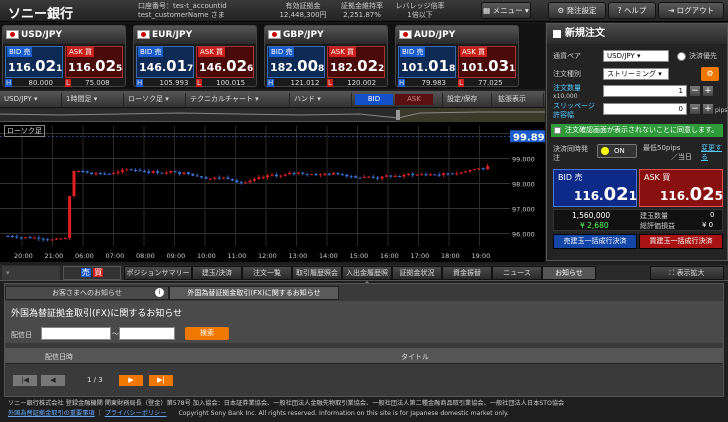 This screenshot has width=728, height=422. Describe the element at coordinates (519, 99) in the screenshot. I see `expand-view-button: 拡張表示` at that location.